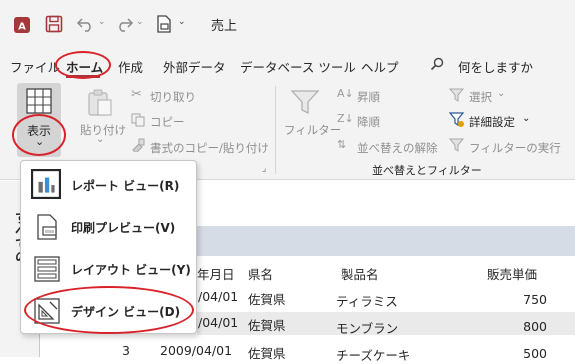  I want to click on row1-prefecture: 佐賀県, so click(267, 299).